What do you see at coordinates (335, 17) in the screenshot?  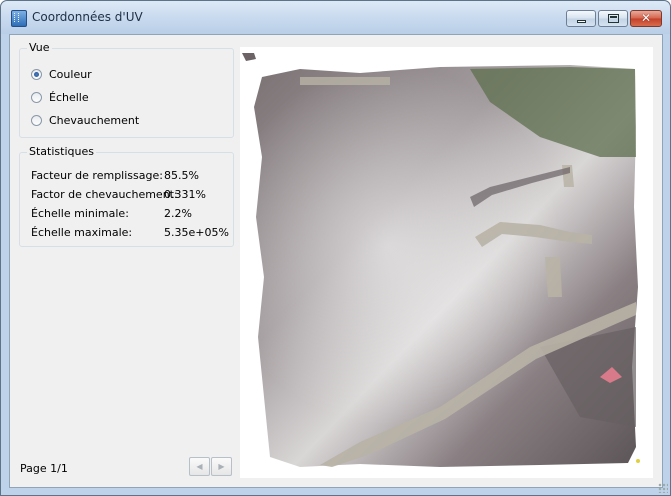 I see `title-bar: Coordonnées d'UV ✕` at bounding box center [335, 17].